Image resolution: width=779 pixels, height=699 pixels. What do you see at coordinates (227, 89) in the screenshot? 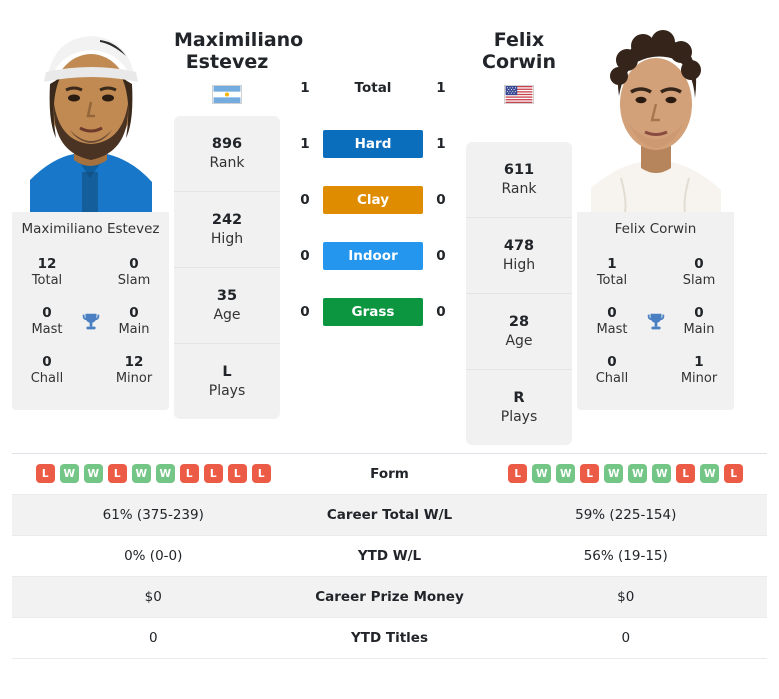
I see `left-player-flag-wrap` at bounding box center [227, 89].